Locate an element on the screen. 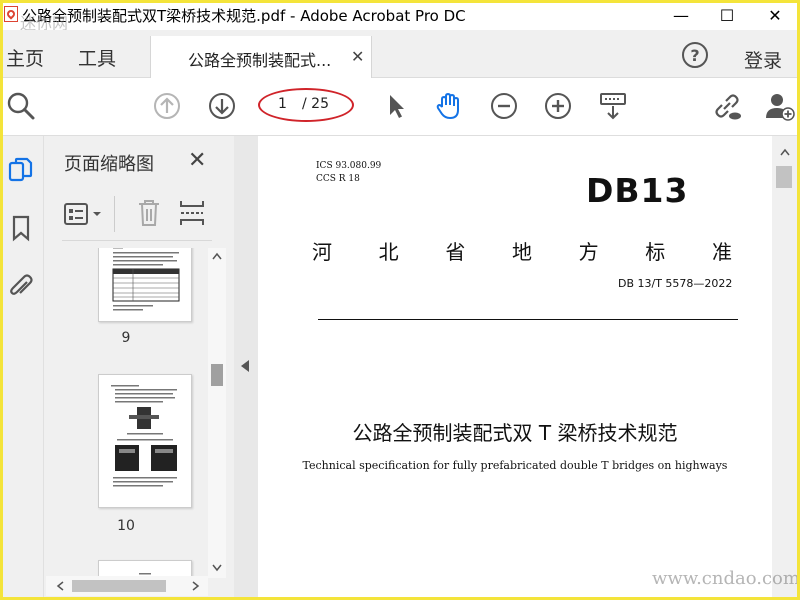  login-button: 登录 is located at coordinates (763, 59).